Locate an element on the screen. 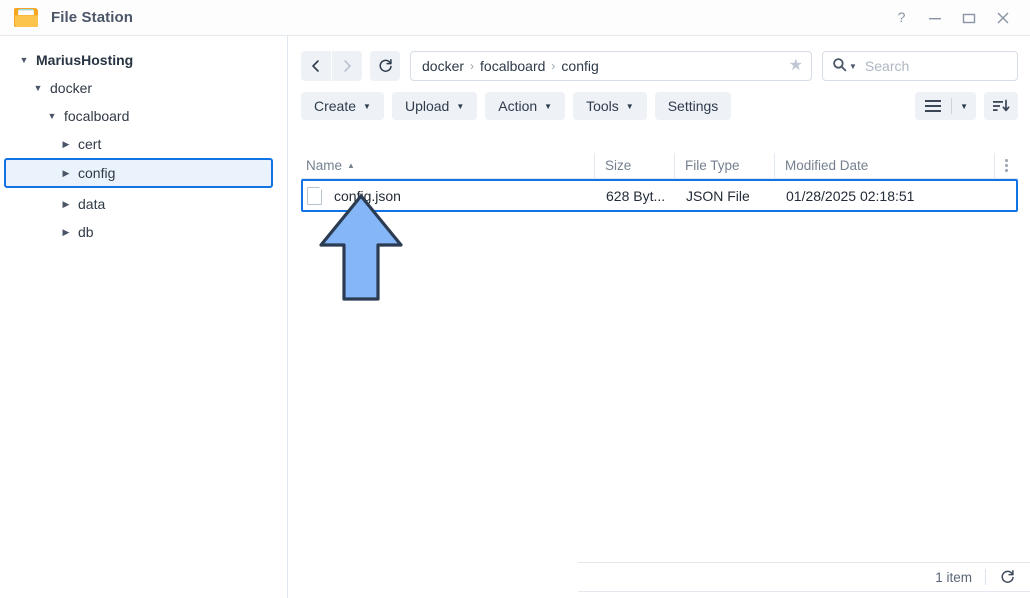 Image resolution: width=1030 pixels, height=598 pixels. status-refresh-icon is located at coordinates (1007, 577).